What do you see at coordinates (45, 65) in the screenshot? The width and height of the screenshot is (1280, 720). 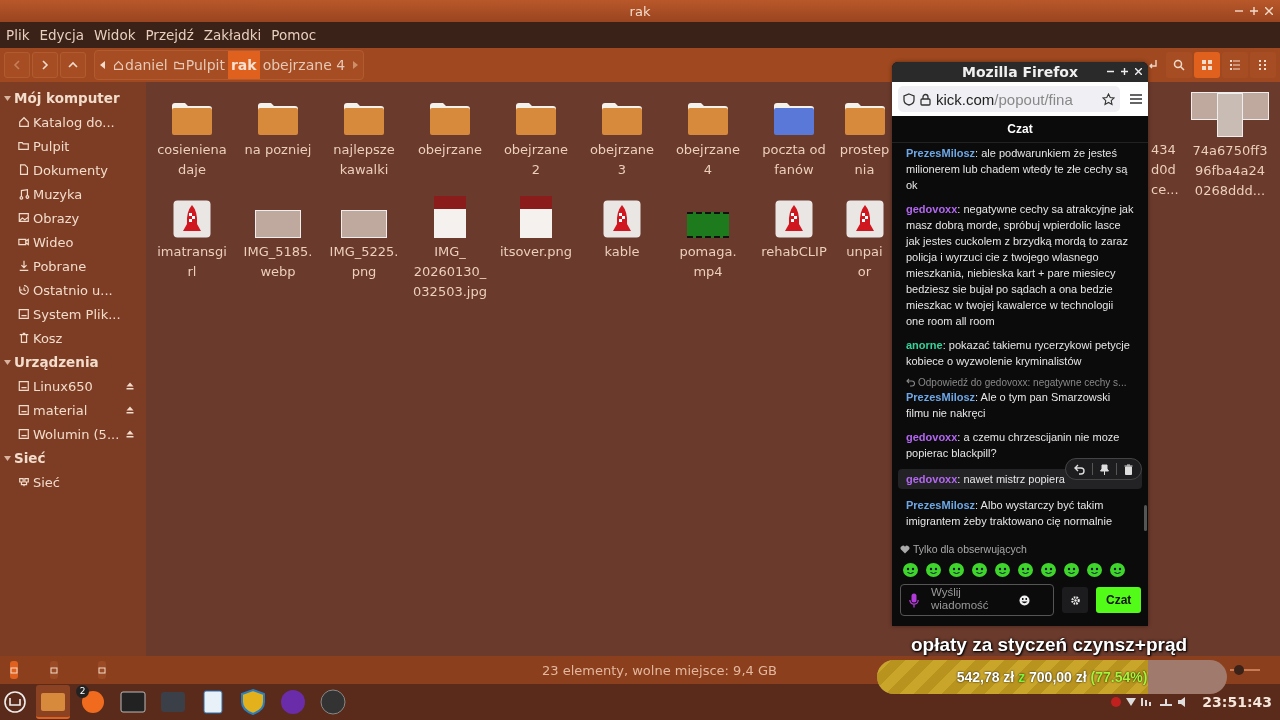 I see `forward-button` at bounding box center [45, 65].